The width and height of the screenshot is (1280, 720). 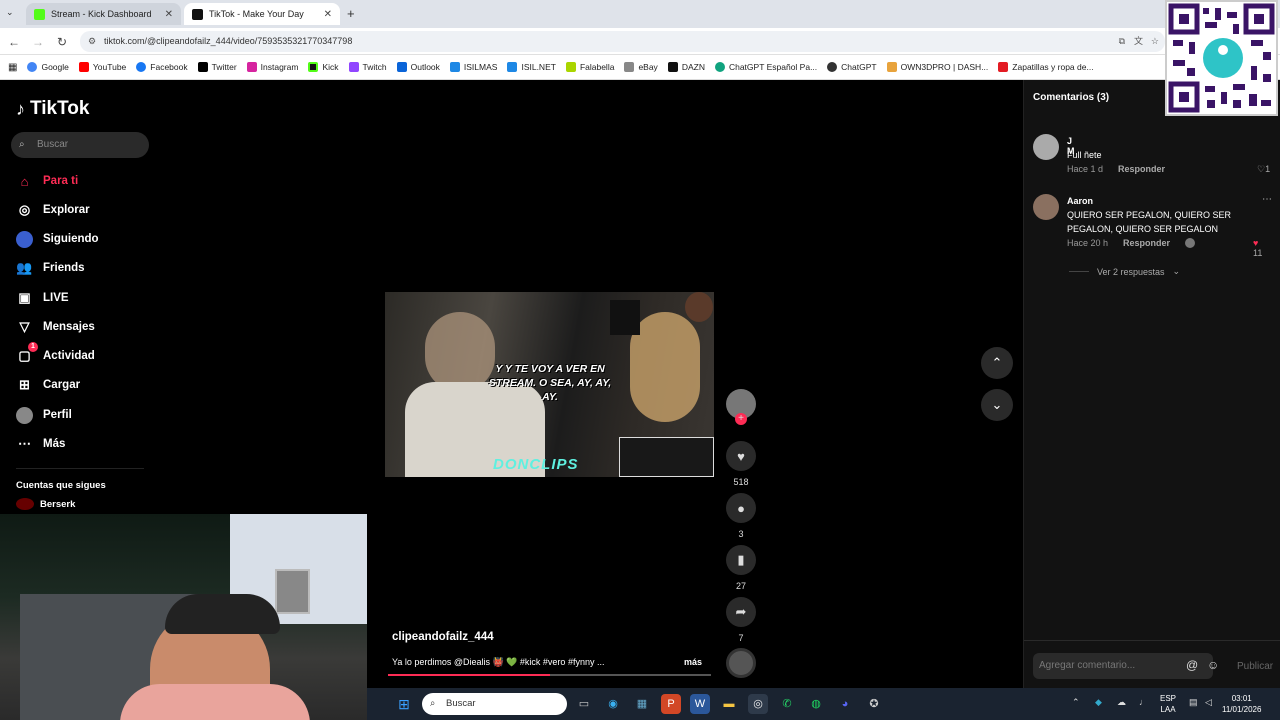 I want to click on save-button: ▮ 27, so click(x=741, y=568).